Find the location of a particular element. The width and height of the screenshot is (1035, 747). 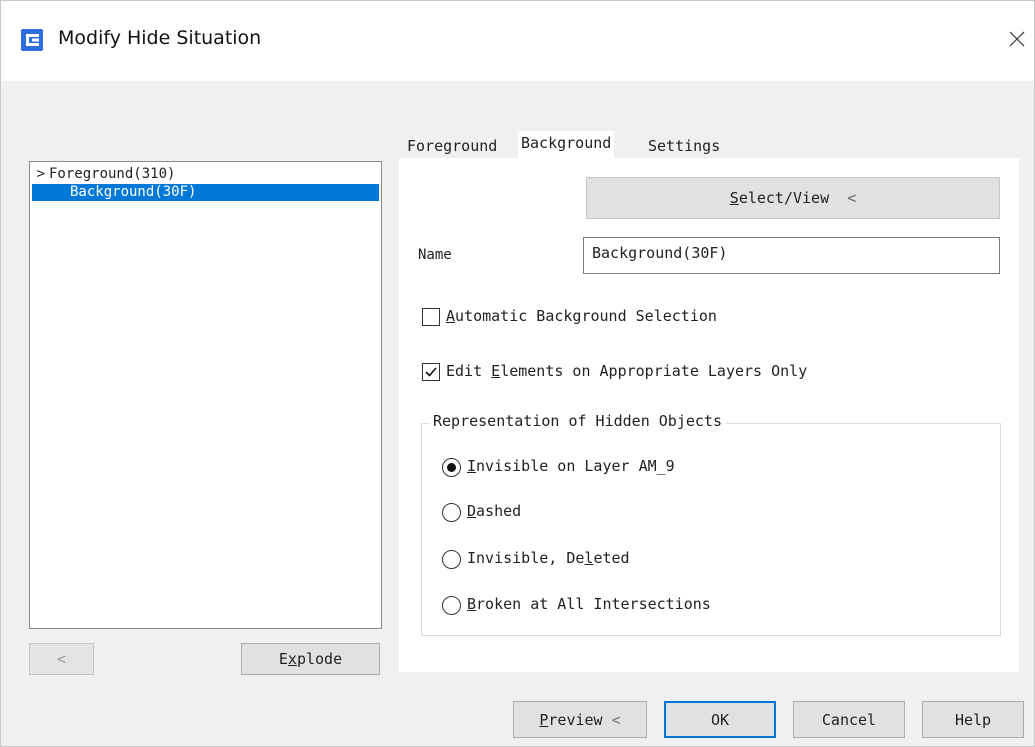

gstarcad-logo-icon is located at coordinates (32, 40).